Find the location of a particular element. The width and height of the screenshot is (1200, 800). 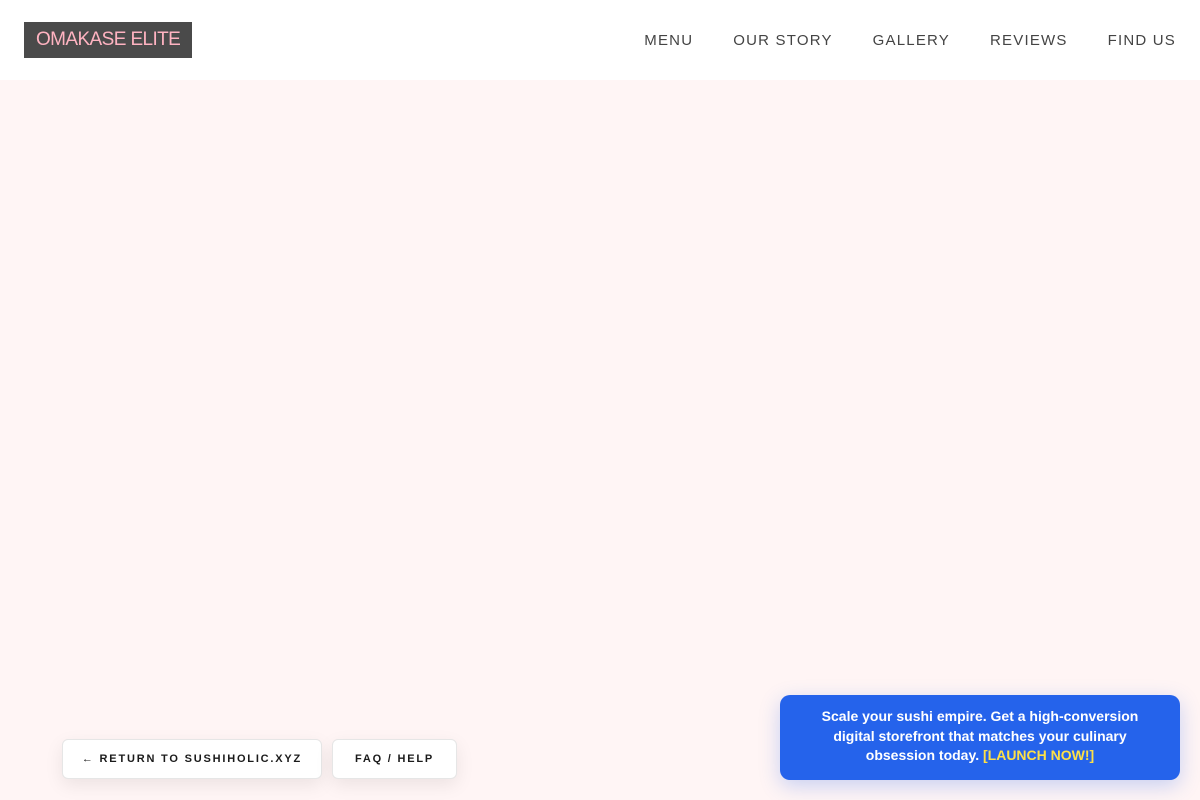

nav-item-gallery: GALLERY is located at coordinates (911, 40).